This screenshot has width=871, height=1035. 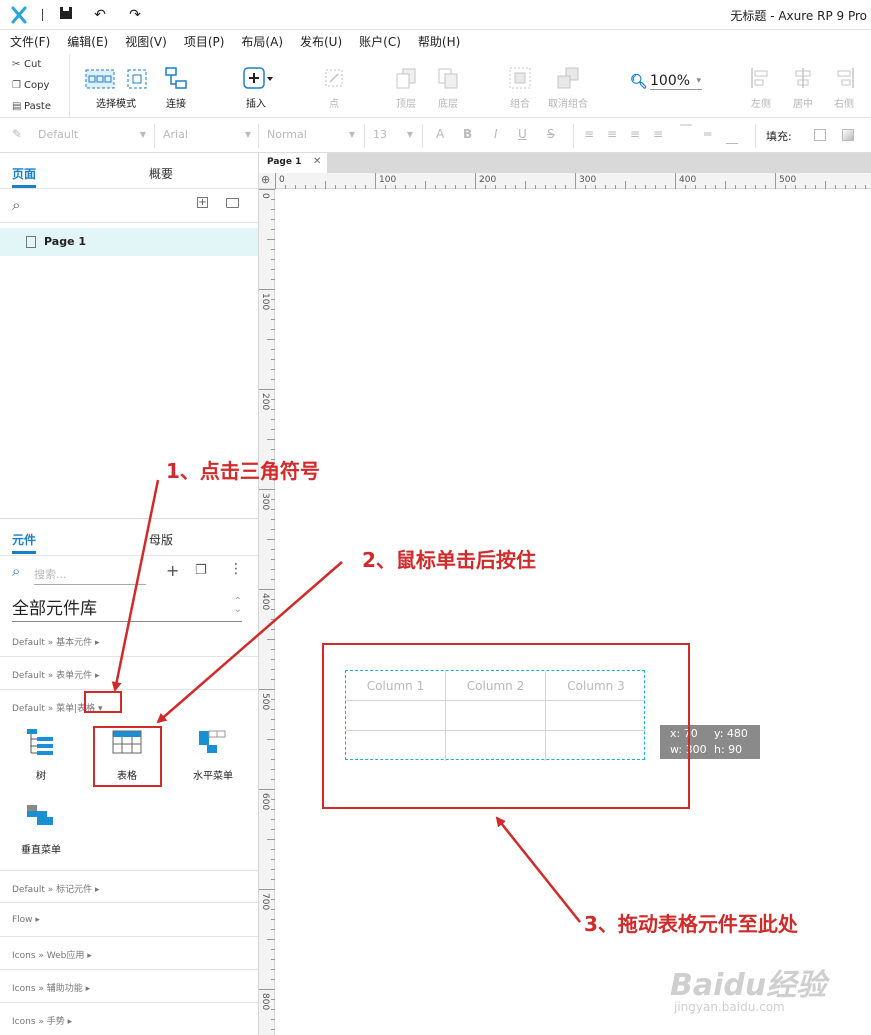 What do you see at coordinates (207, 136) in the screenshot?
I see `font-select: Arial ▼` at bounding box center [207, 136].